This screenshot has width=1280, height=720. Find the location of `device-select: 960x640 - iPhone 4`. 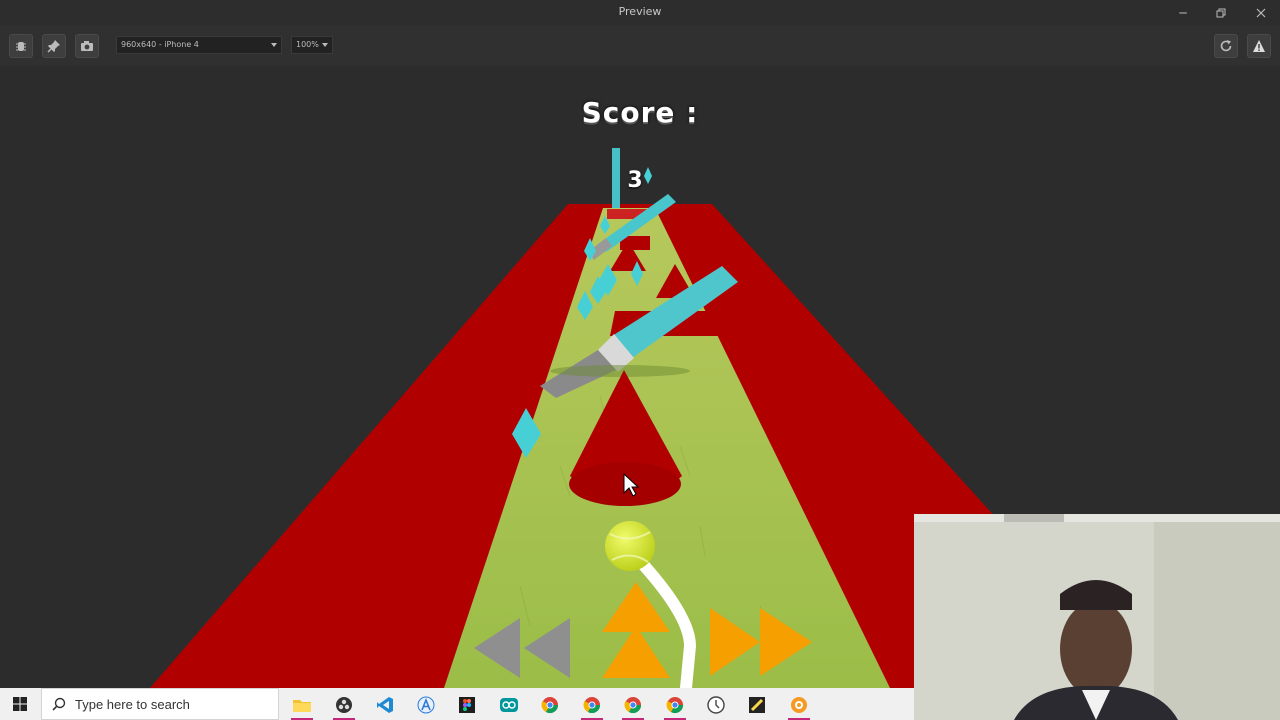

device-select: 960x640 - iPhone 4 is located at coordinates (199, 45).